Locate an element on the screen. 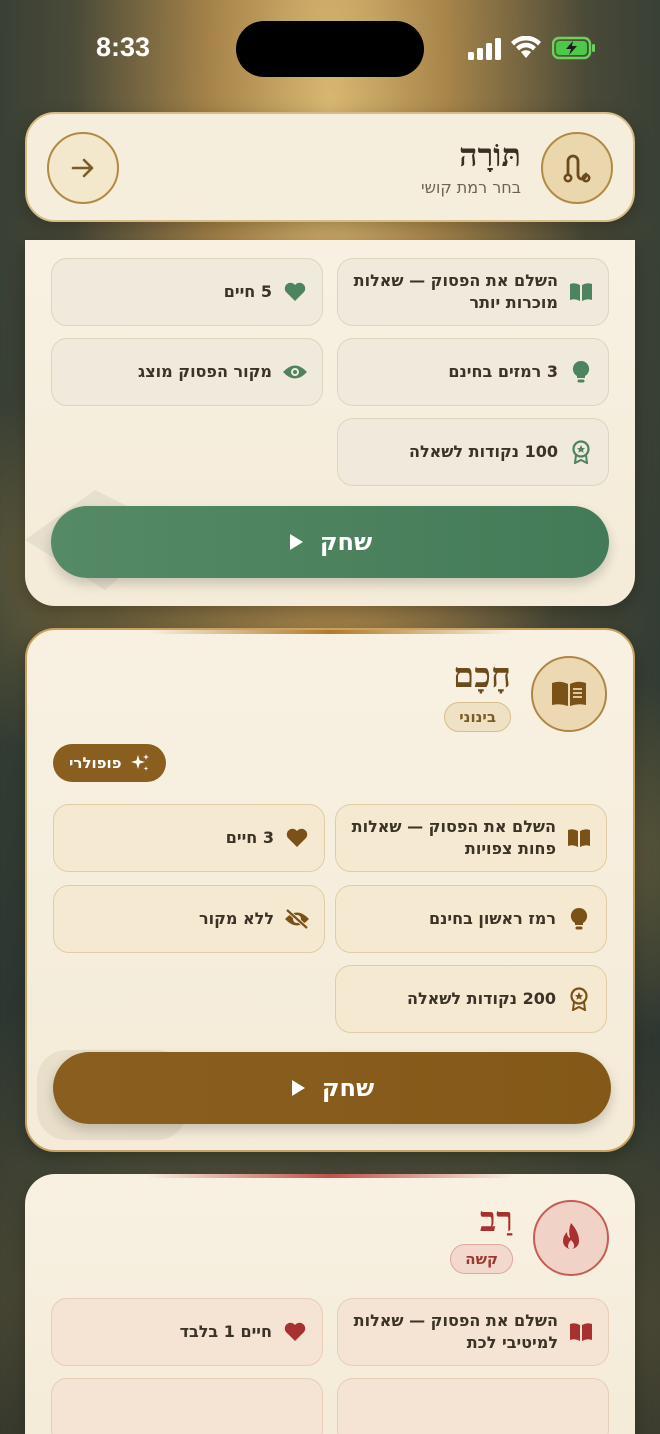  status-time: 8:33 is located at coordinates (123, 47).